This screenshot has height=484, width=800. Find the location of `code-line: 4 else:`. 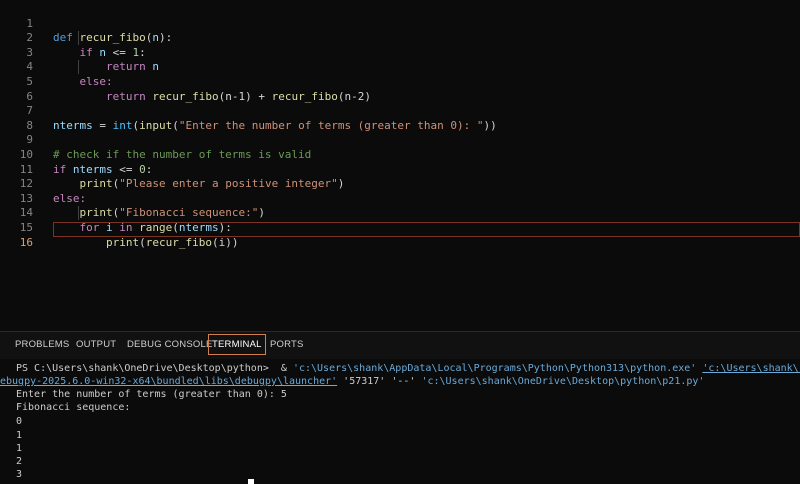

code-line: 4 else: is located at coordinates (400, 67).